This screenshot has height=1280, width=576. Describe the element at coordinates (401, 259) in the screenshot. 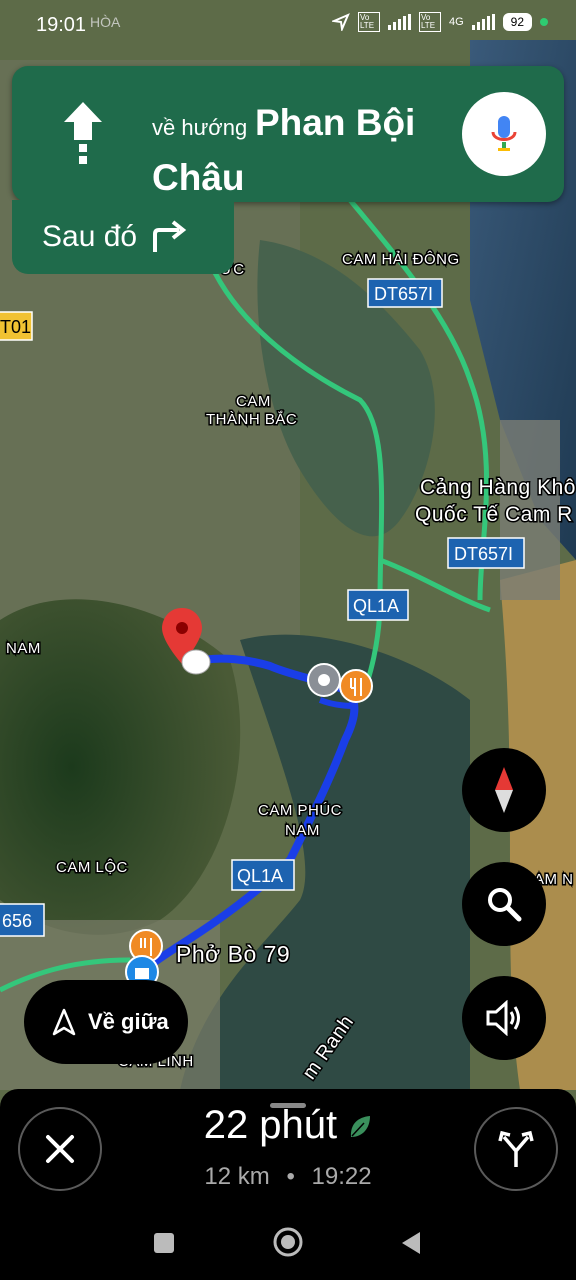

I see `map-label-cam-hai-dong: CAM HẢI ĐÔNG` at that location.